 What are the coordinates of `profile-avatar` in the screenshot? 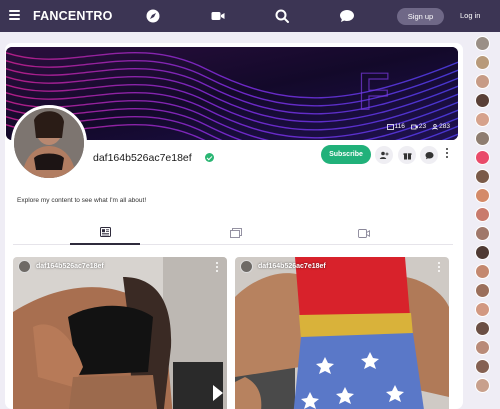 It's located at (49, 143).